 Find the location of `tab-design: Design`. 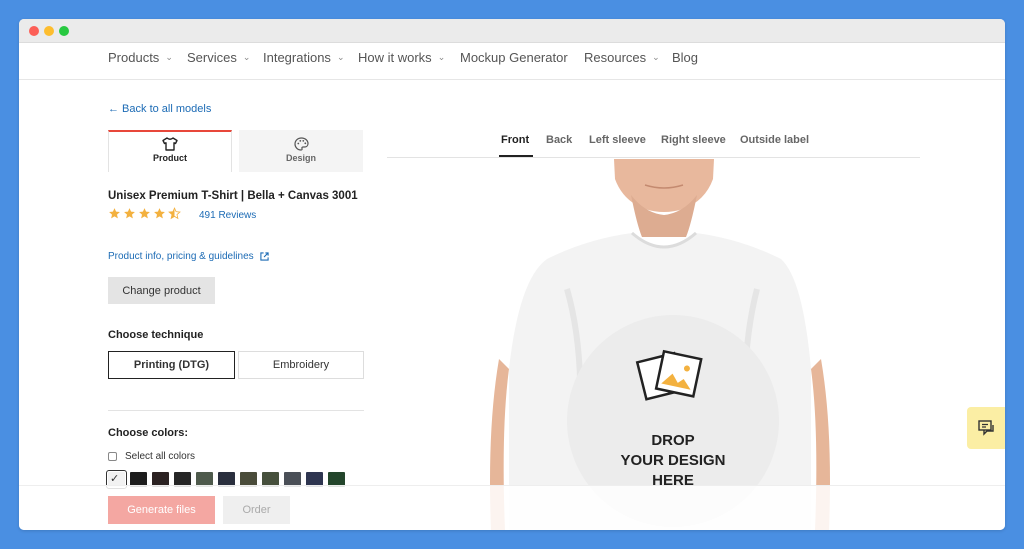

tab-design: Design is located at coordinates (301, 151).